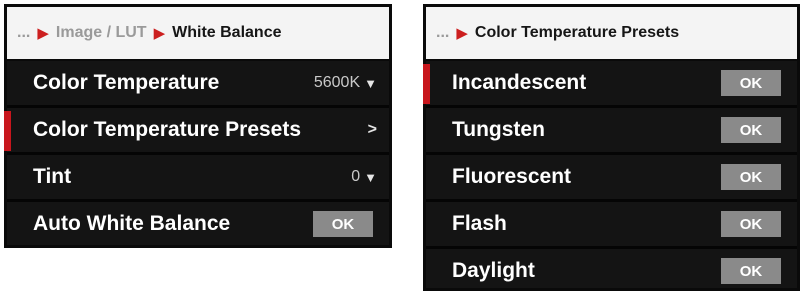 Image resolution: width=804 pixels, height=295 pixels. Describe the element at coordinates (512, 176) in the screenshot. I see `preset-label: Fluorescent` at that location.